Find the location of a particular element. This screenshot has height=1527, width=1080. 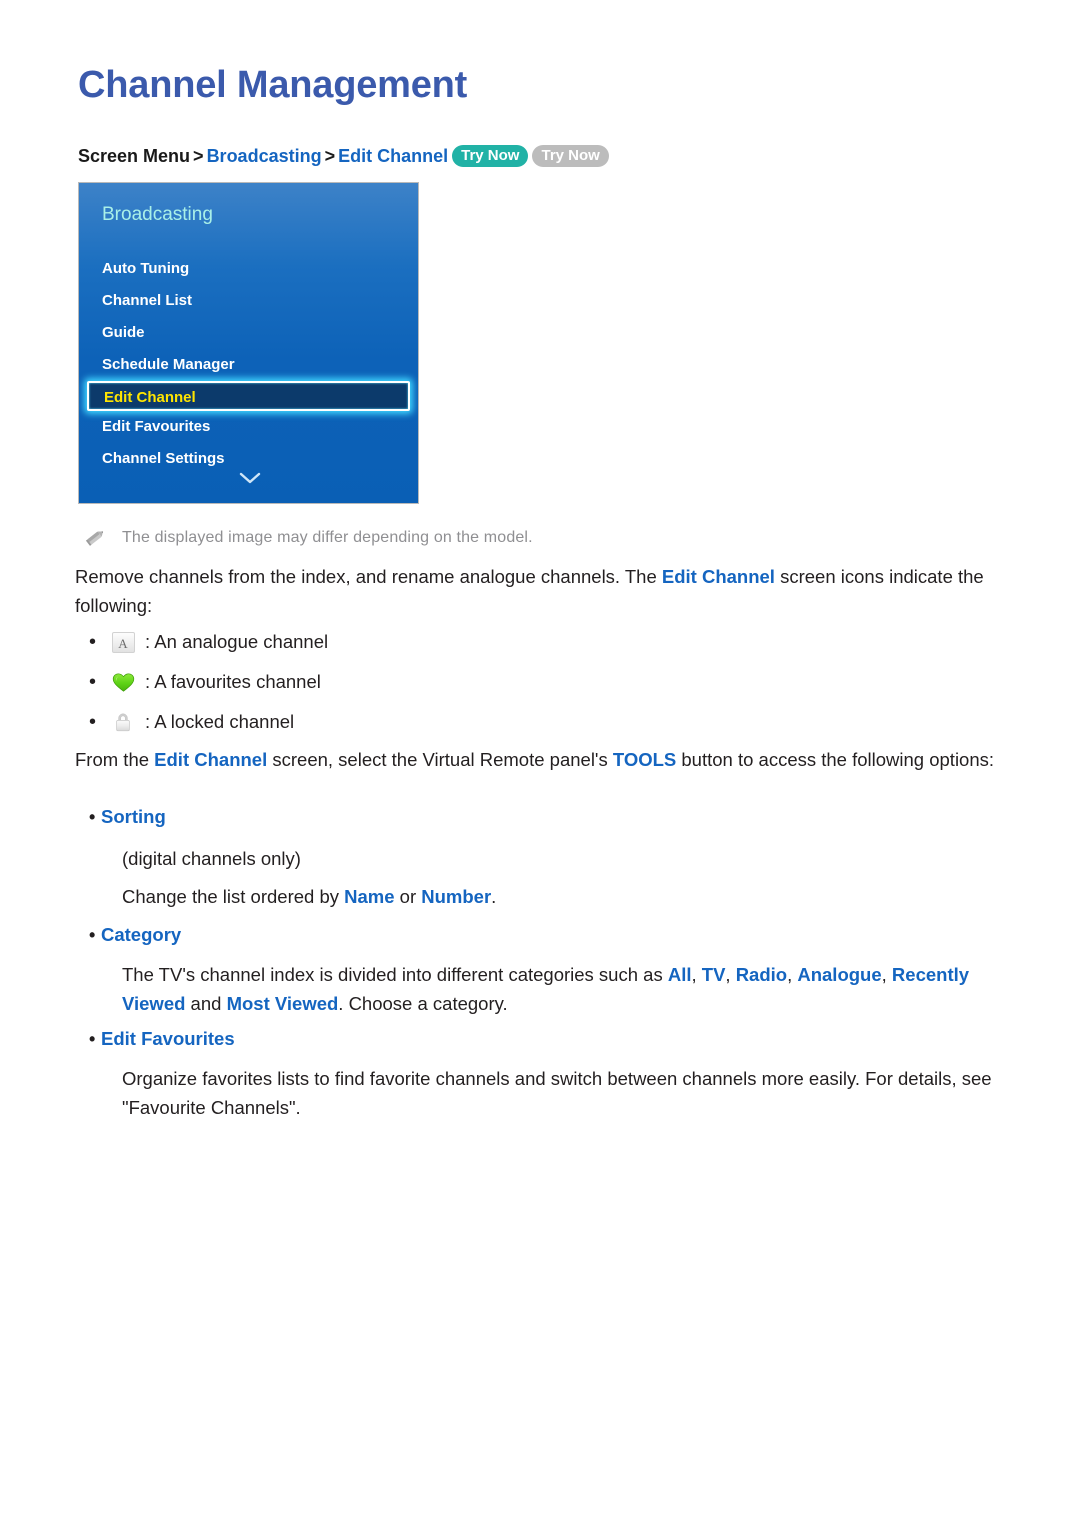

try-now-badge-primary: Try Now is located at coordinates (490, 156).